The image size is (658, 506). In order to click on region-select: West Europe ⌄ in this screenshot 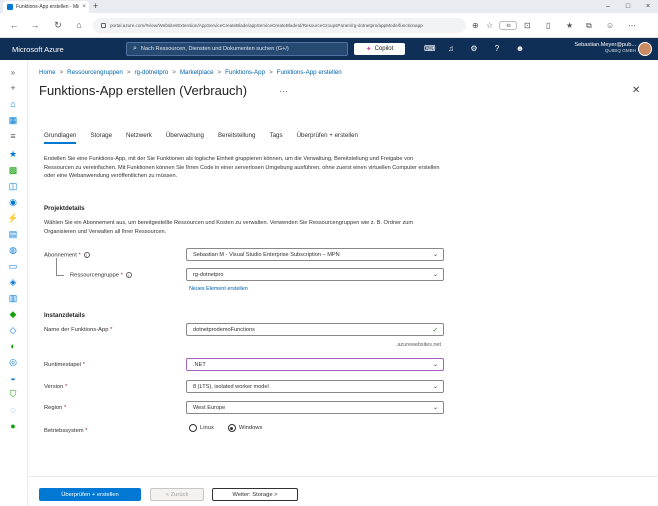, I will do `click(315, 407)`.